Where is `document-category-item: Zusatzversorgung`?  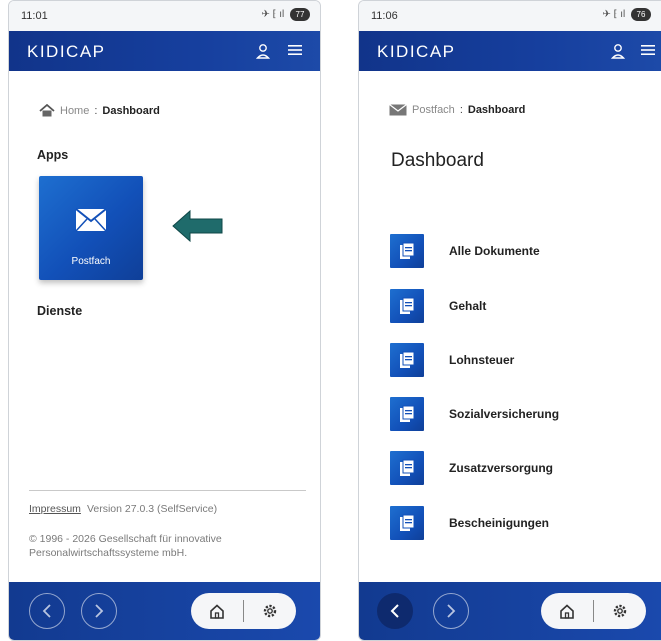
document-category-item: Zusatzversorgung is located at coordinates (471, 468).